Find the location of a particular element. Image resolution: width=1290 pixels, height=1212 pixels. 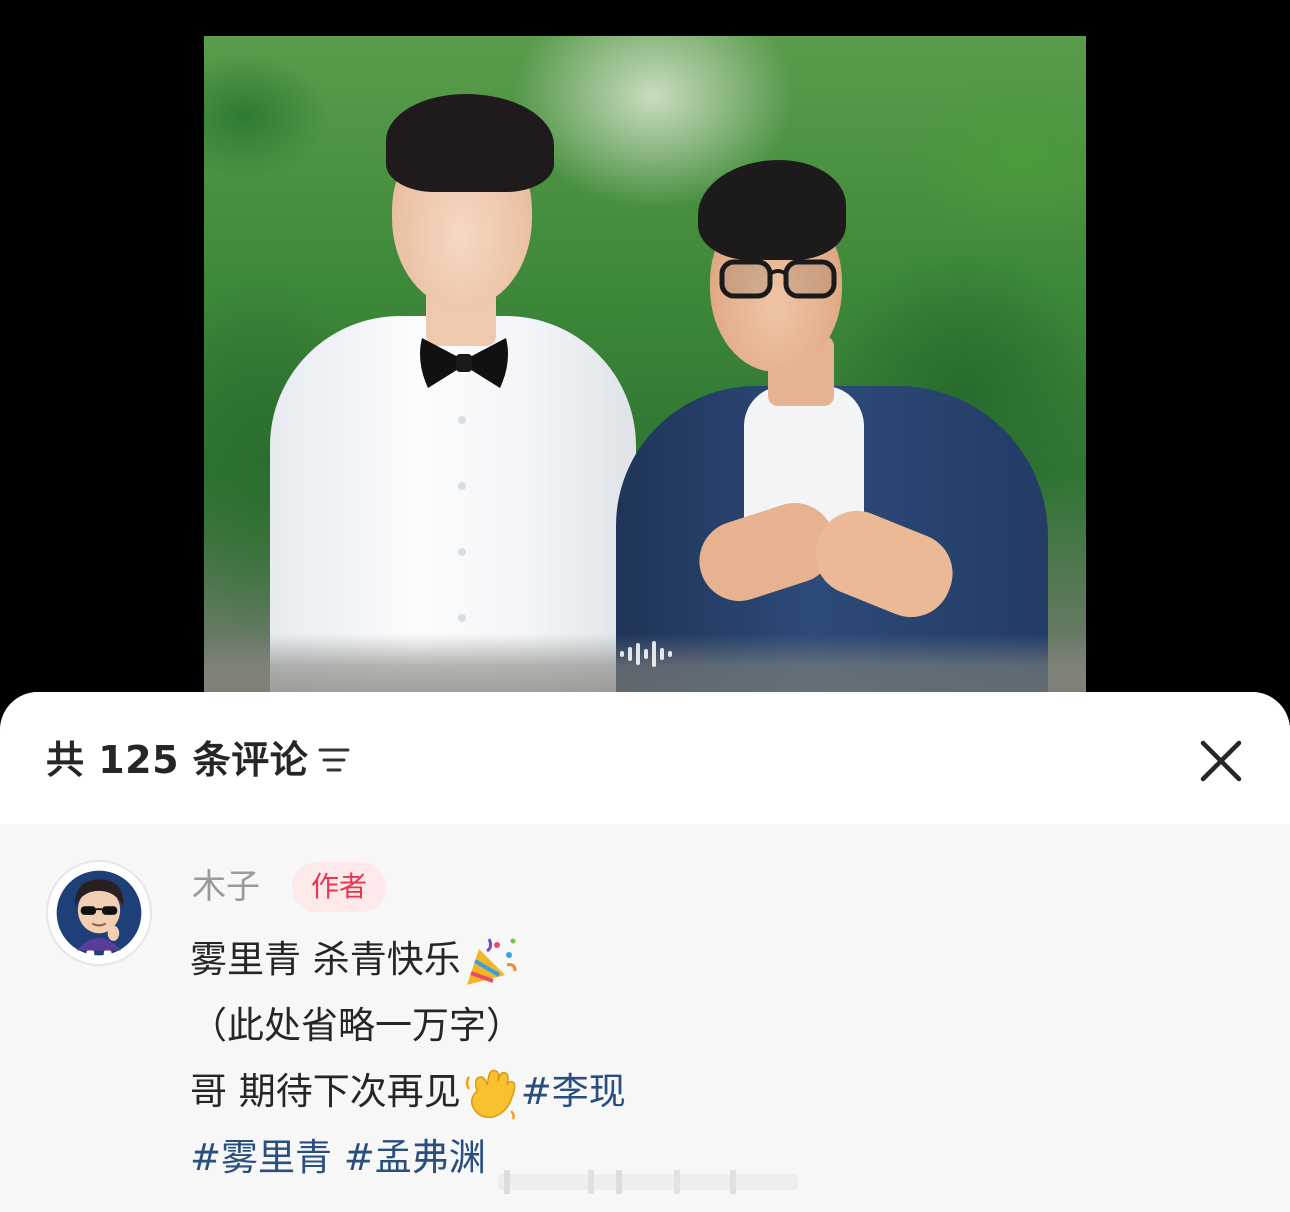

hashtag-link: #孟弗渊 is located at coordinates (415, 1157).